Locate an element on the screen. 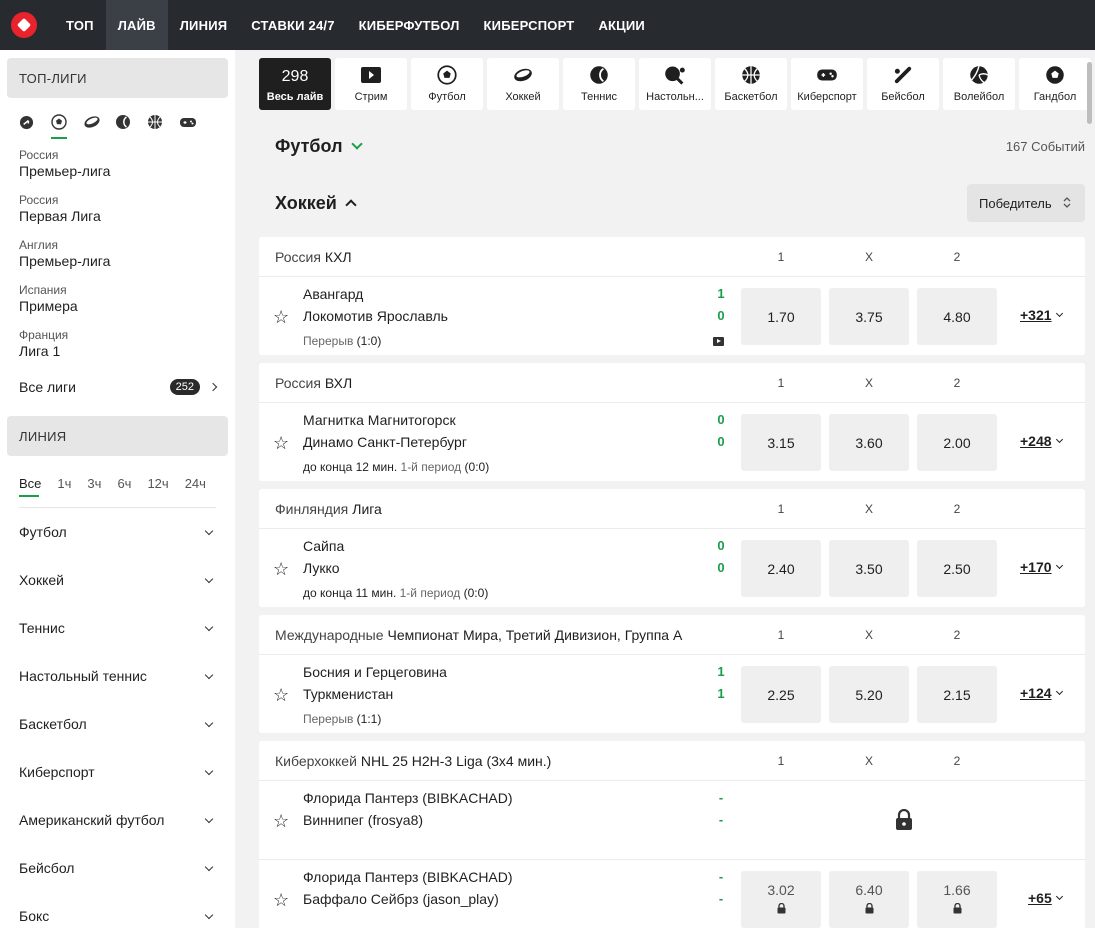 The height and width of the screenshot is (928, 1095). nav-item: АКЦИИ is located at coordinates (621, 25).